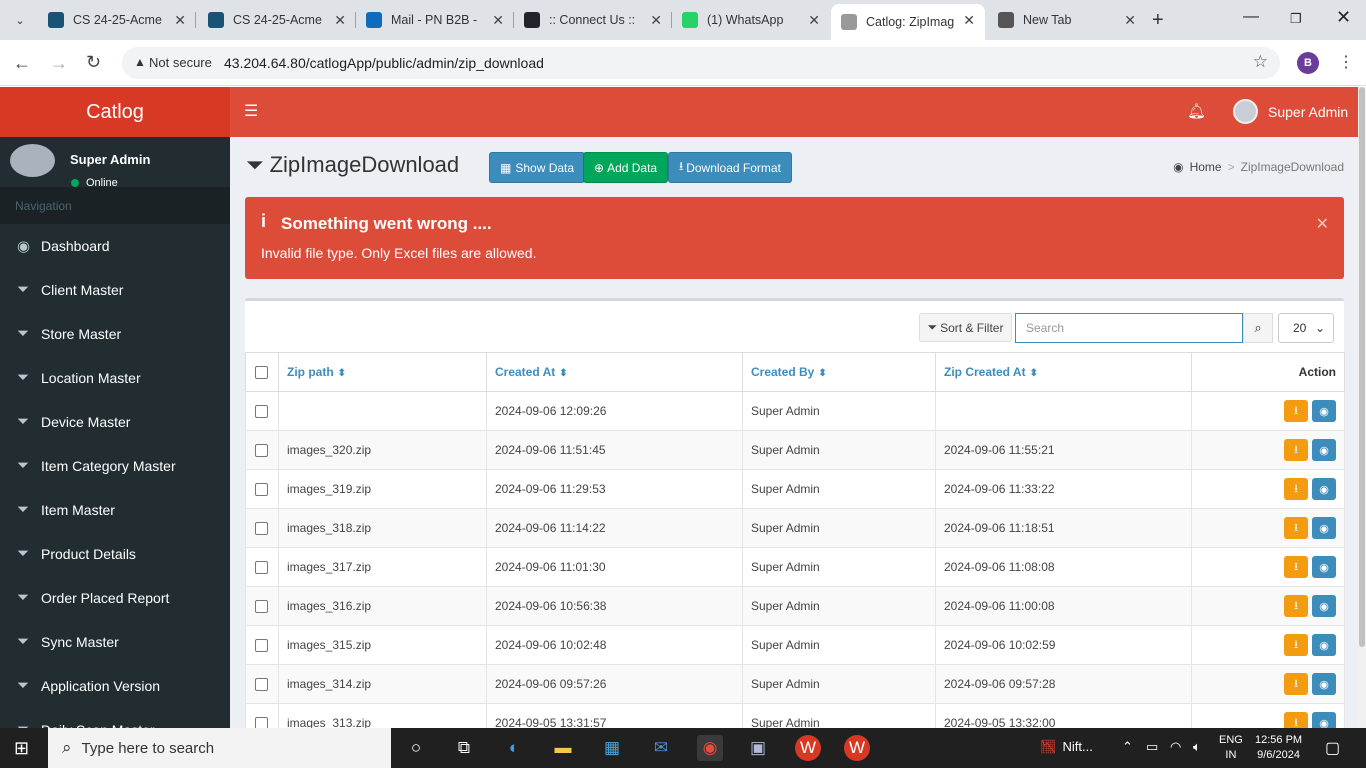 This screenshot has width=1366, height=768. What do you see at coordinates (115, 422) in the screenshot?
I see `sidebar-item: ⏷ Device Master` at bounding box center [115, 422].